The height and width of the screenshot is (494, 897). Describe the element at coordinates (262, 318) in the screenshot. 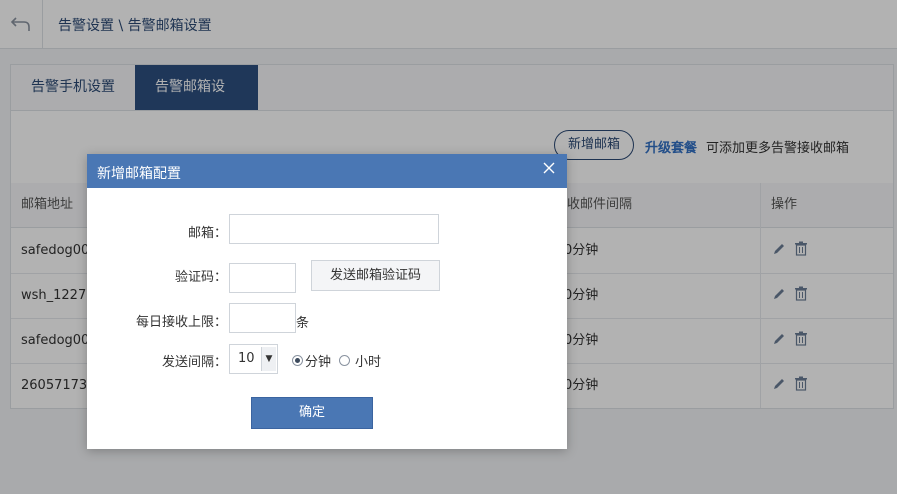

I see `daily-limit-field` at that location.